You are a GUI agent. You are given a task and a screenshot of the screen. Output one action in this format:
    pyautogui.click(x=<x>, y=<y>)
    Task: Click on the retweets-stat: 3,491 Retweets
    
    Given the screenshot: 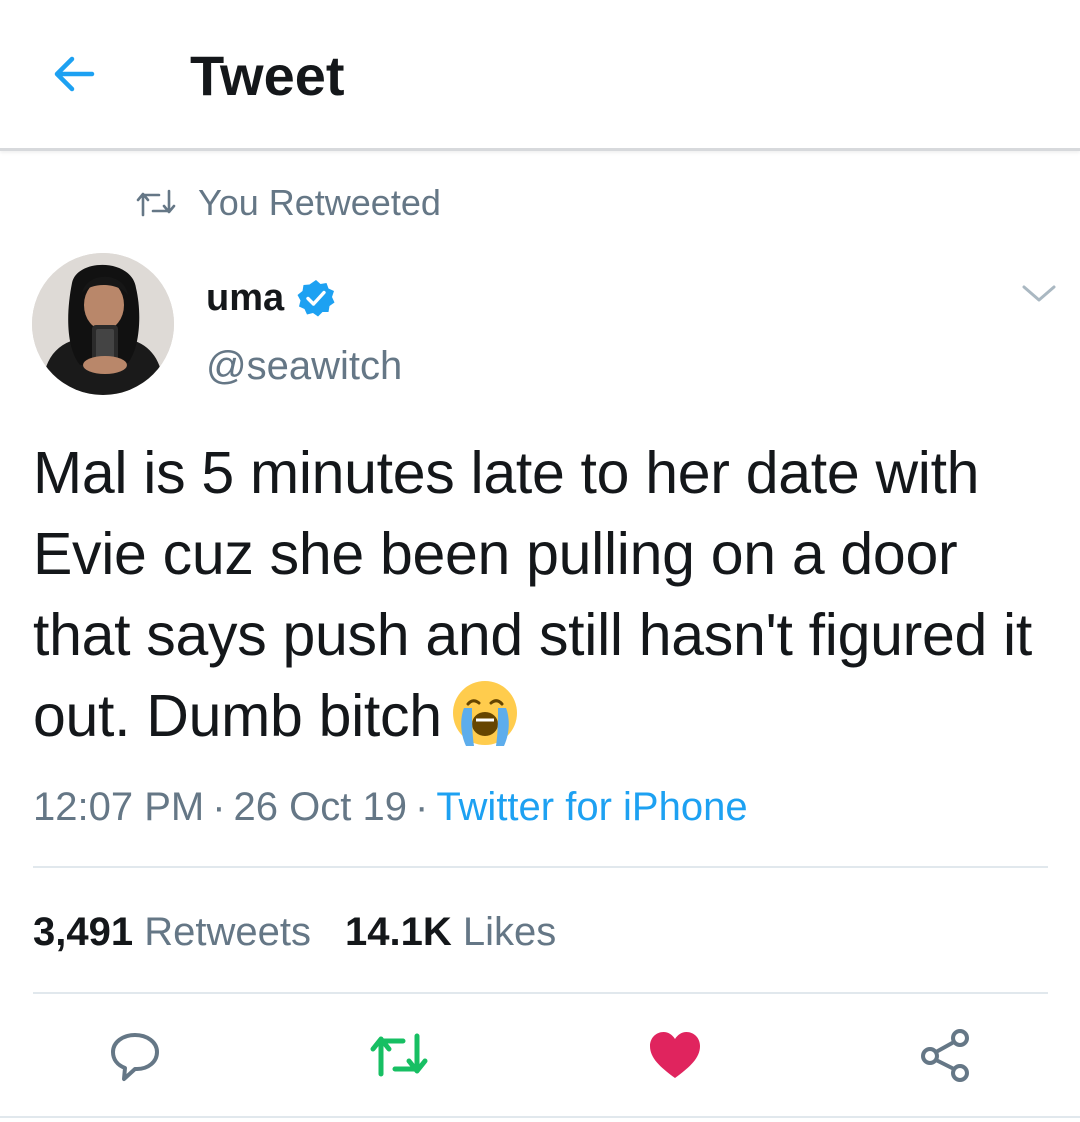 What is the action you would take?
    pyautogui.click(x=172, y=932)
    